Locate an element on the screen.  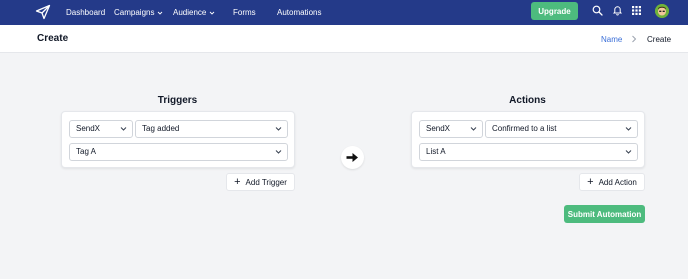
search-icon is located at coordinates (597, 10).